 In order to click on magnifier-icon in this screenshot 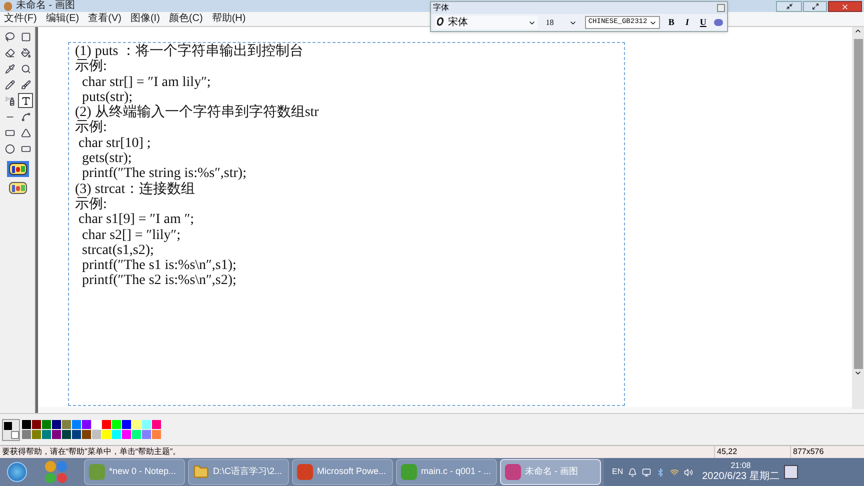, I will do `click(25, 69)`.